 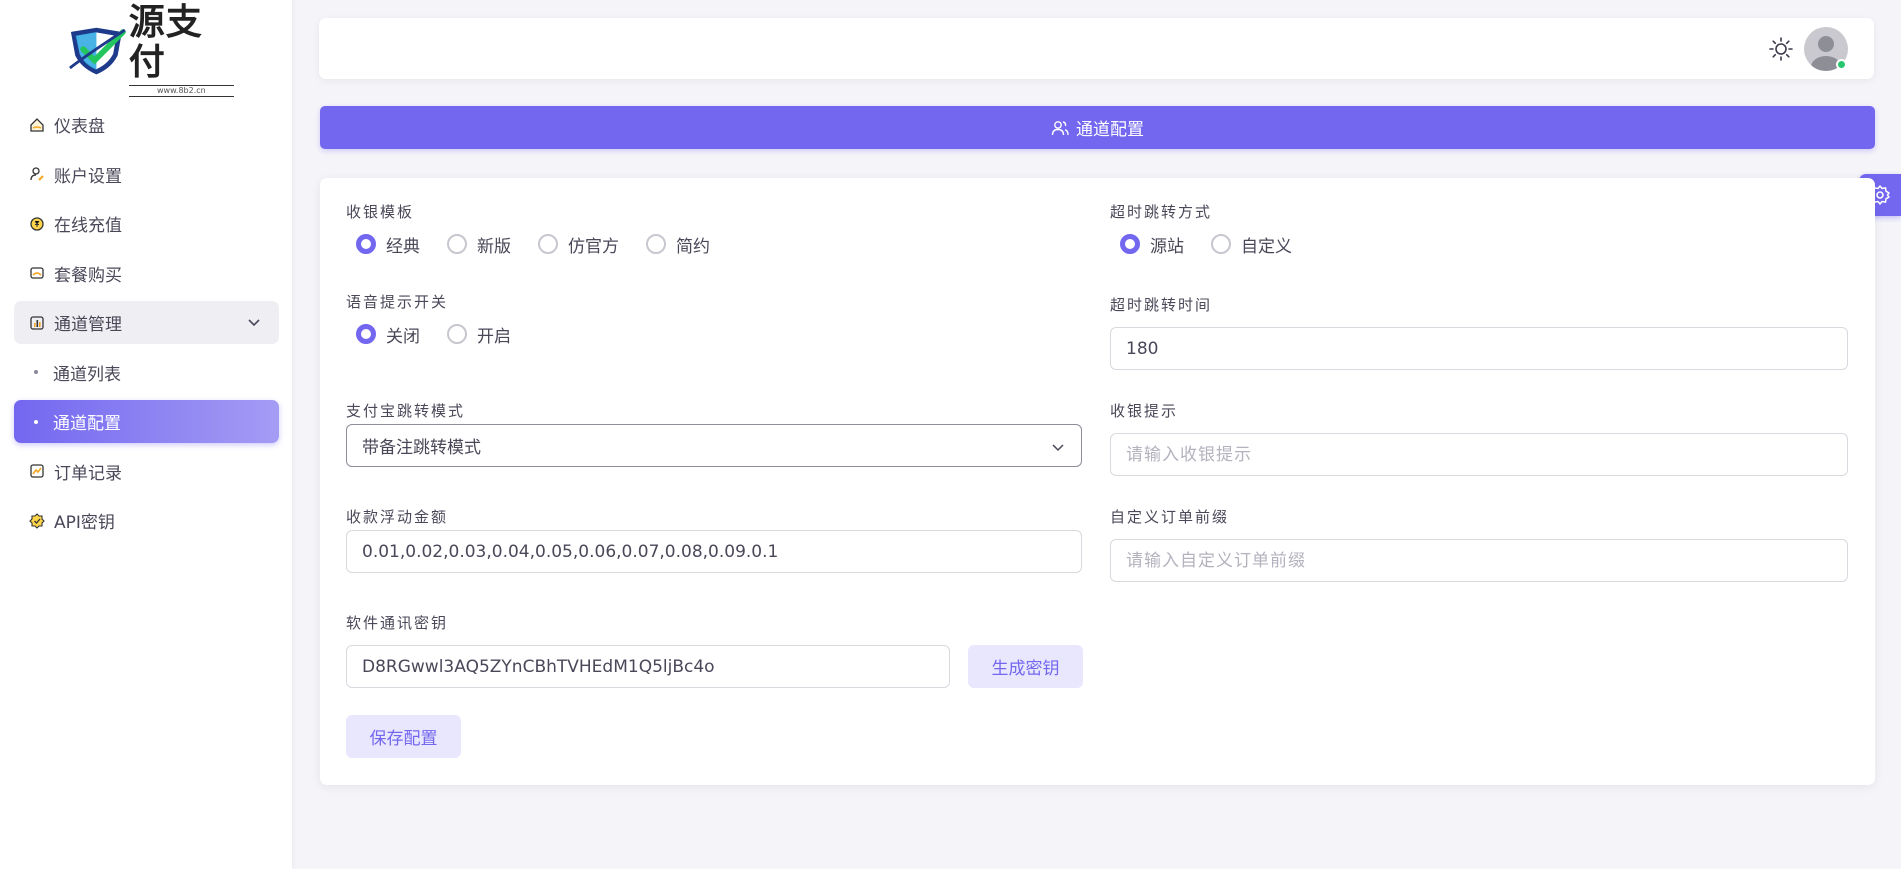 I want to click on secret-label: 软件通讯密钥, so click(x=397, y=623).